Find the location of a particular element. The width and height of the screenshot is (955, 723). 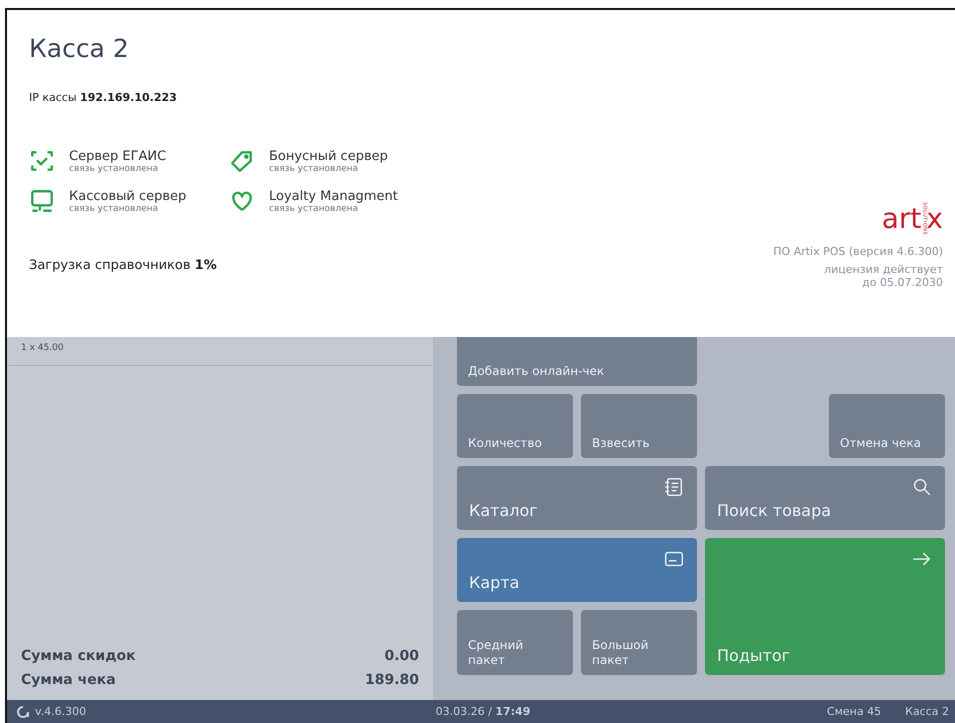

search-icon is located at coordinates (922, 487).